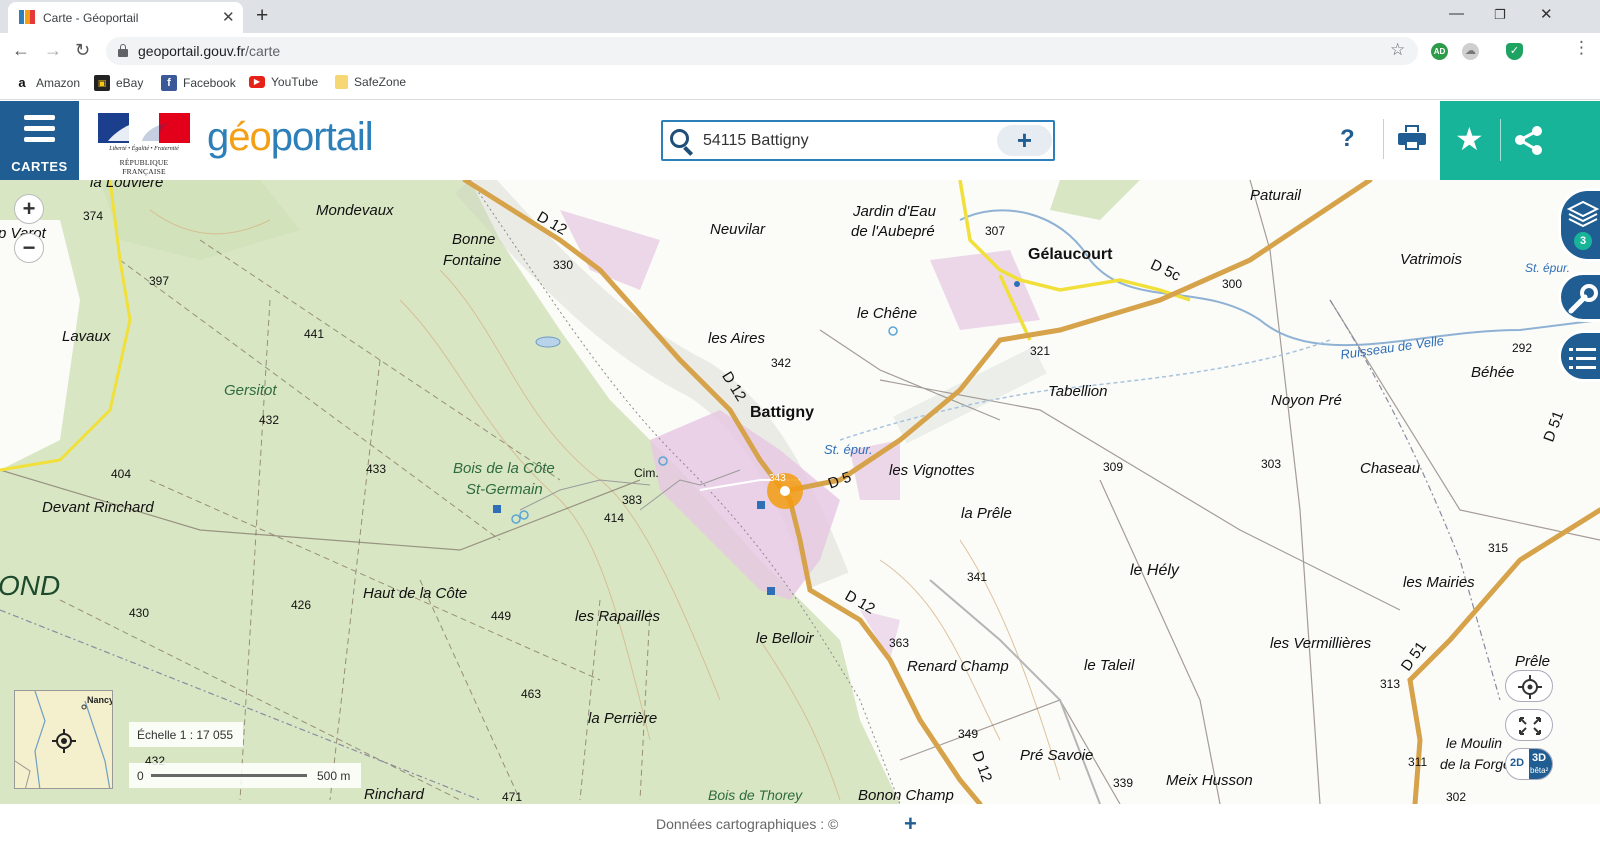 The height and width of the screenshot is (860, 1600). I want to click on window-close-icon: ✕, so click(1546, 14).